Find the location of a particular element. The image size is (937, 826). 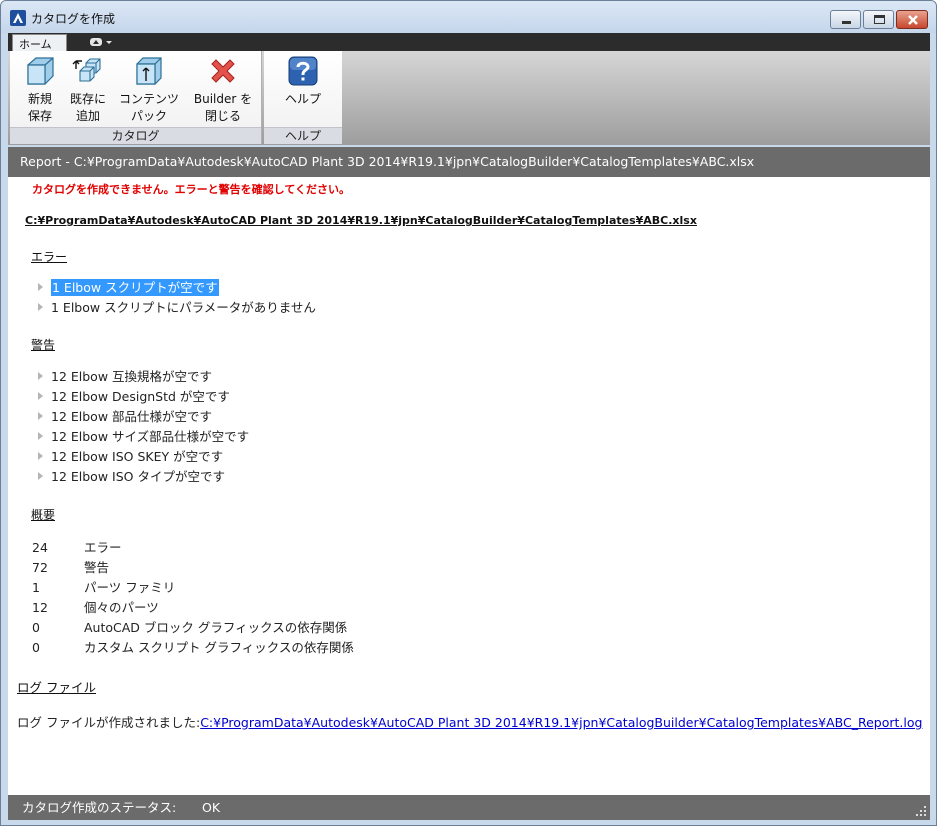

content-pack-icon is located at coordinates (149, 71).